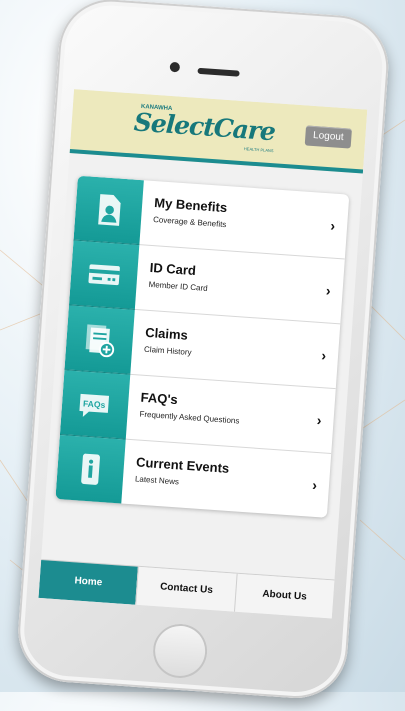 This screenshot has width=405, height=711. I want to click on tab-home: Home, so click(88, 582).